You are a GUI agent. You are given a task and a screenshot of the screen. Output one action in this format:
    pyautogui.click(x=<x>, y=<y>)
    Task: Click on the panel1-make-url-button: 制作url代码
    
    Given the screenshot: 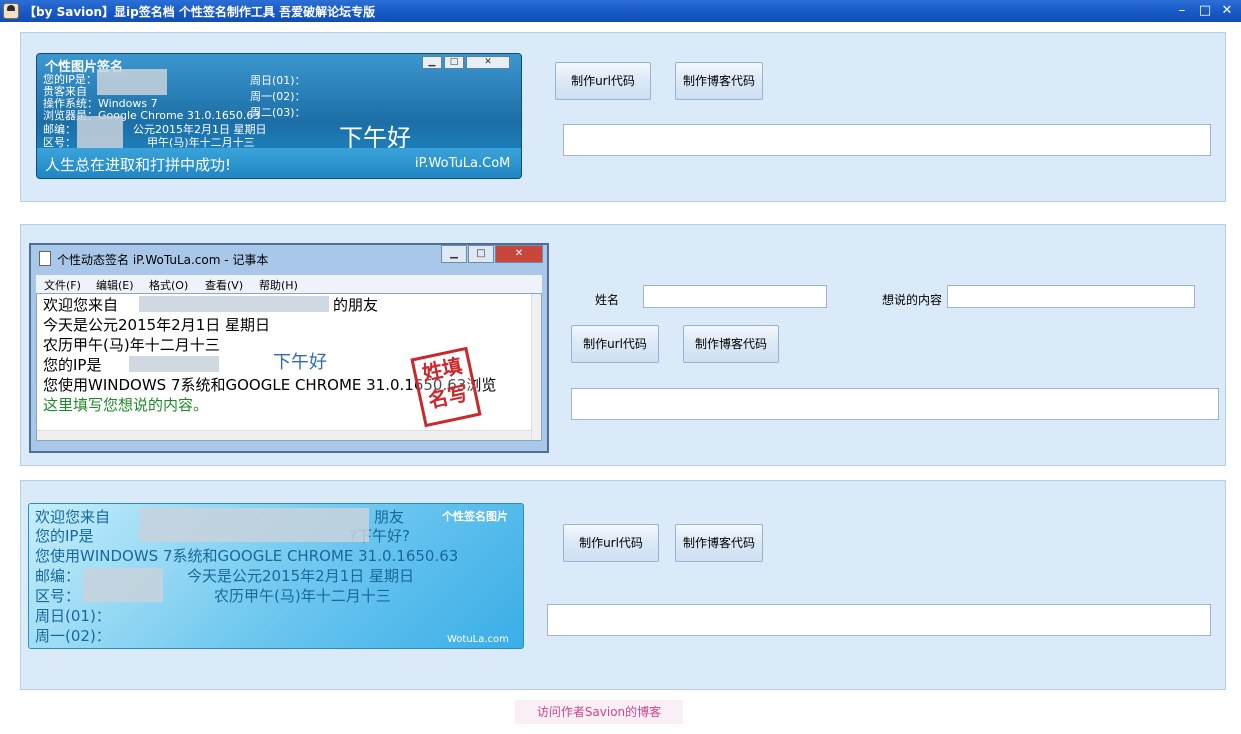 What is the action you would take?
    pyautogui.click(x=603, y=81)
    